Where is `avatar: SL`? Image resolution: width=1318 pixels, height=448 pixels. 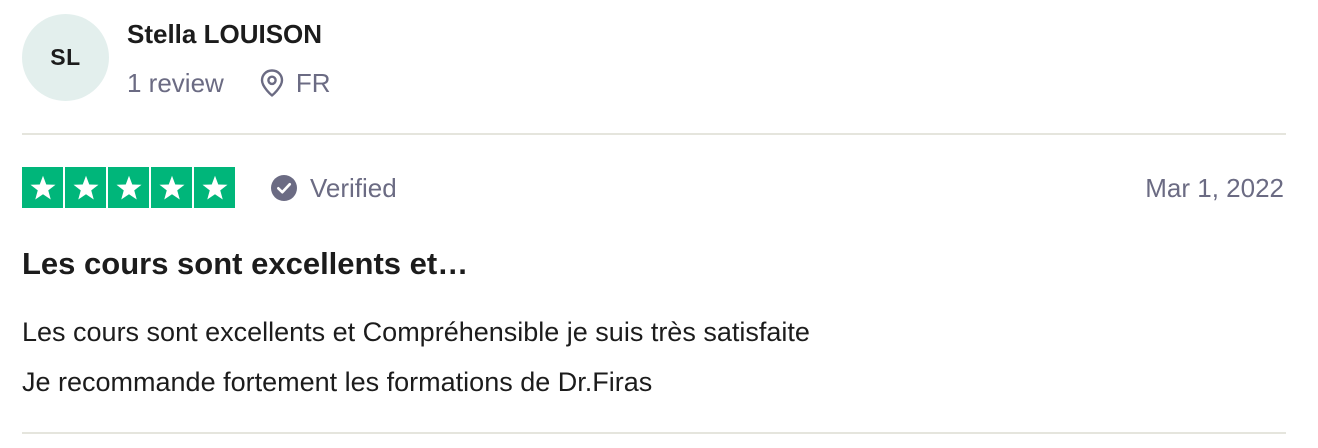
avatar: SL is located at coordinates (65, 57).